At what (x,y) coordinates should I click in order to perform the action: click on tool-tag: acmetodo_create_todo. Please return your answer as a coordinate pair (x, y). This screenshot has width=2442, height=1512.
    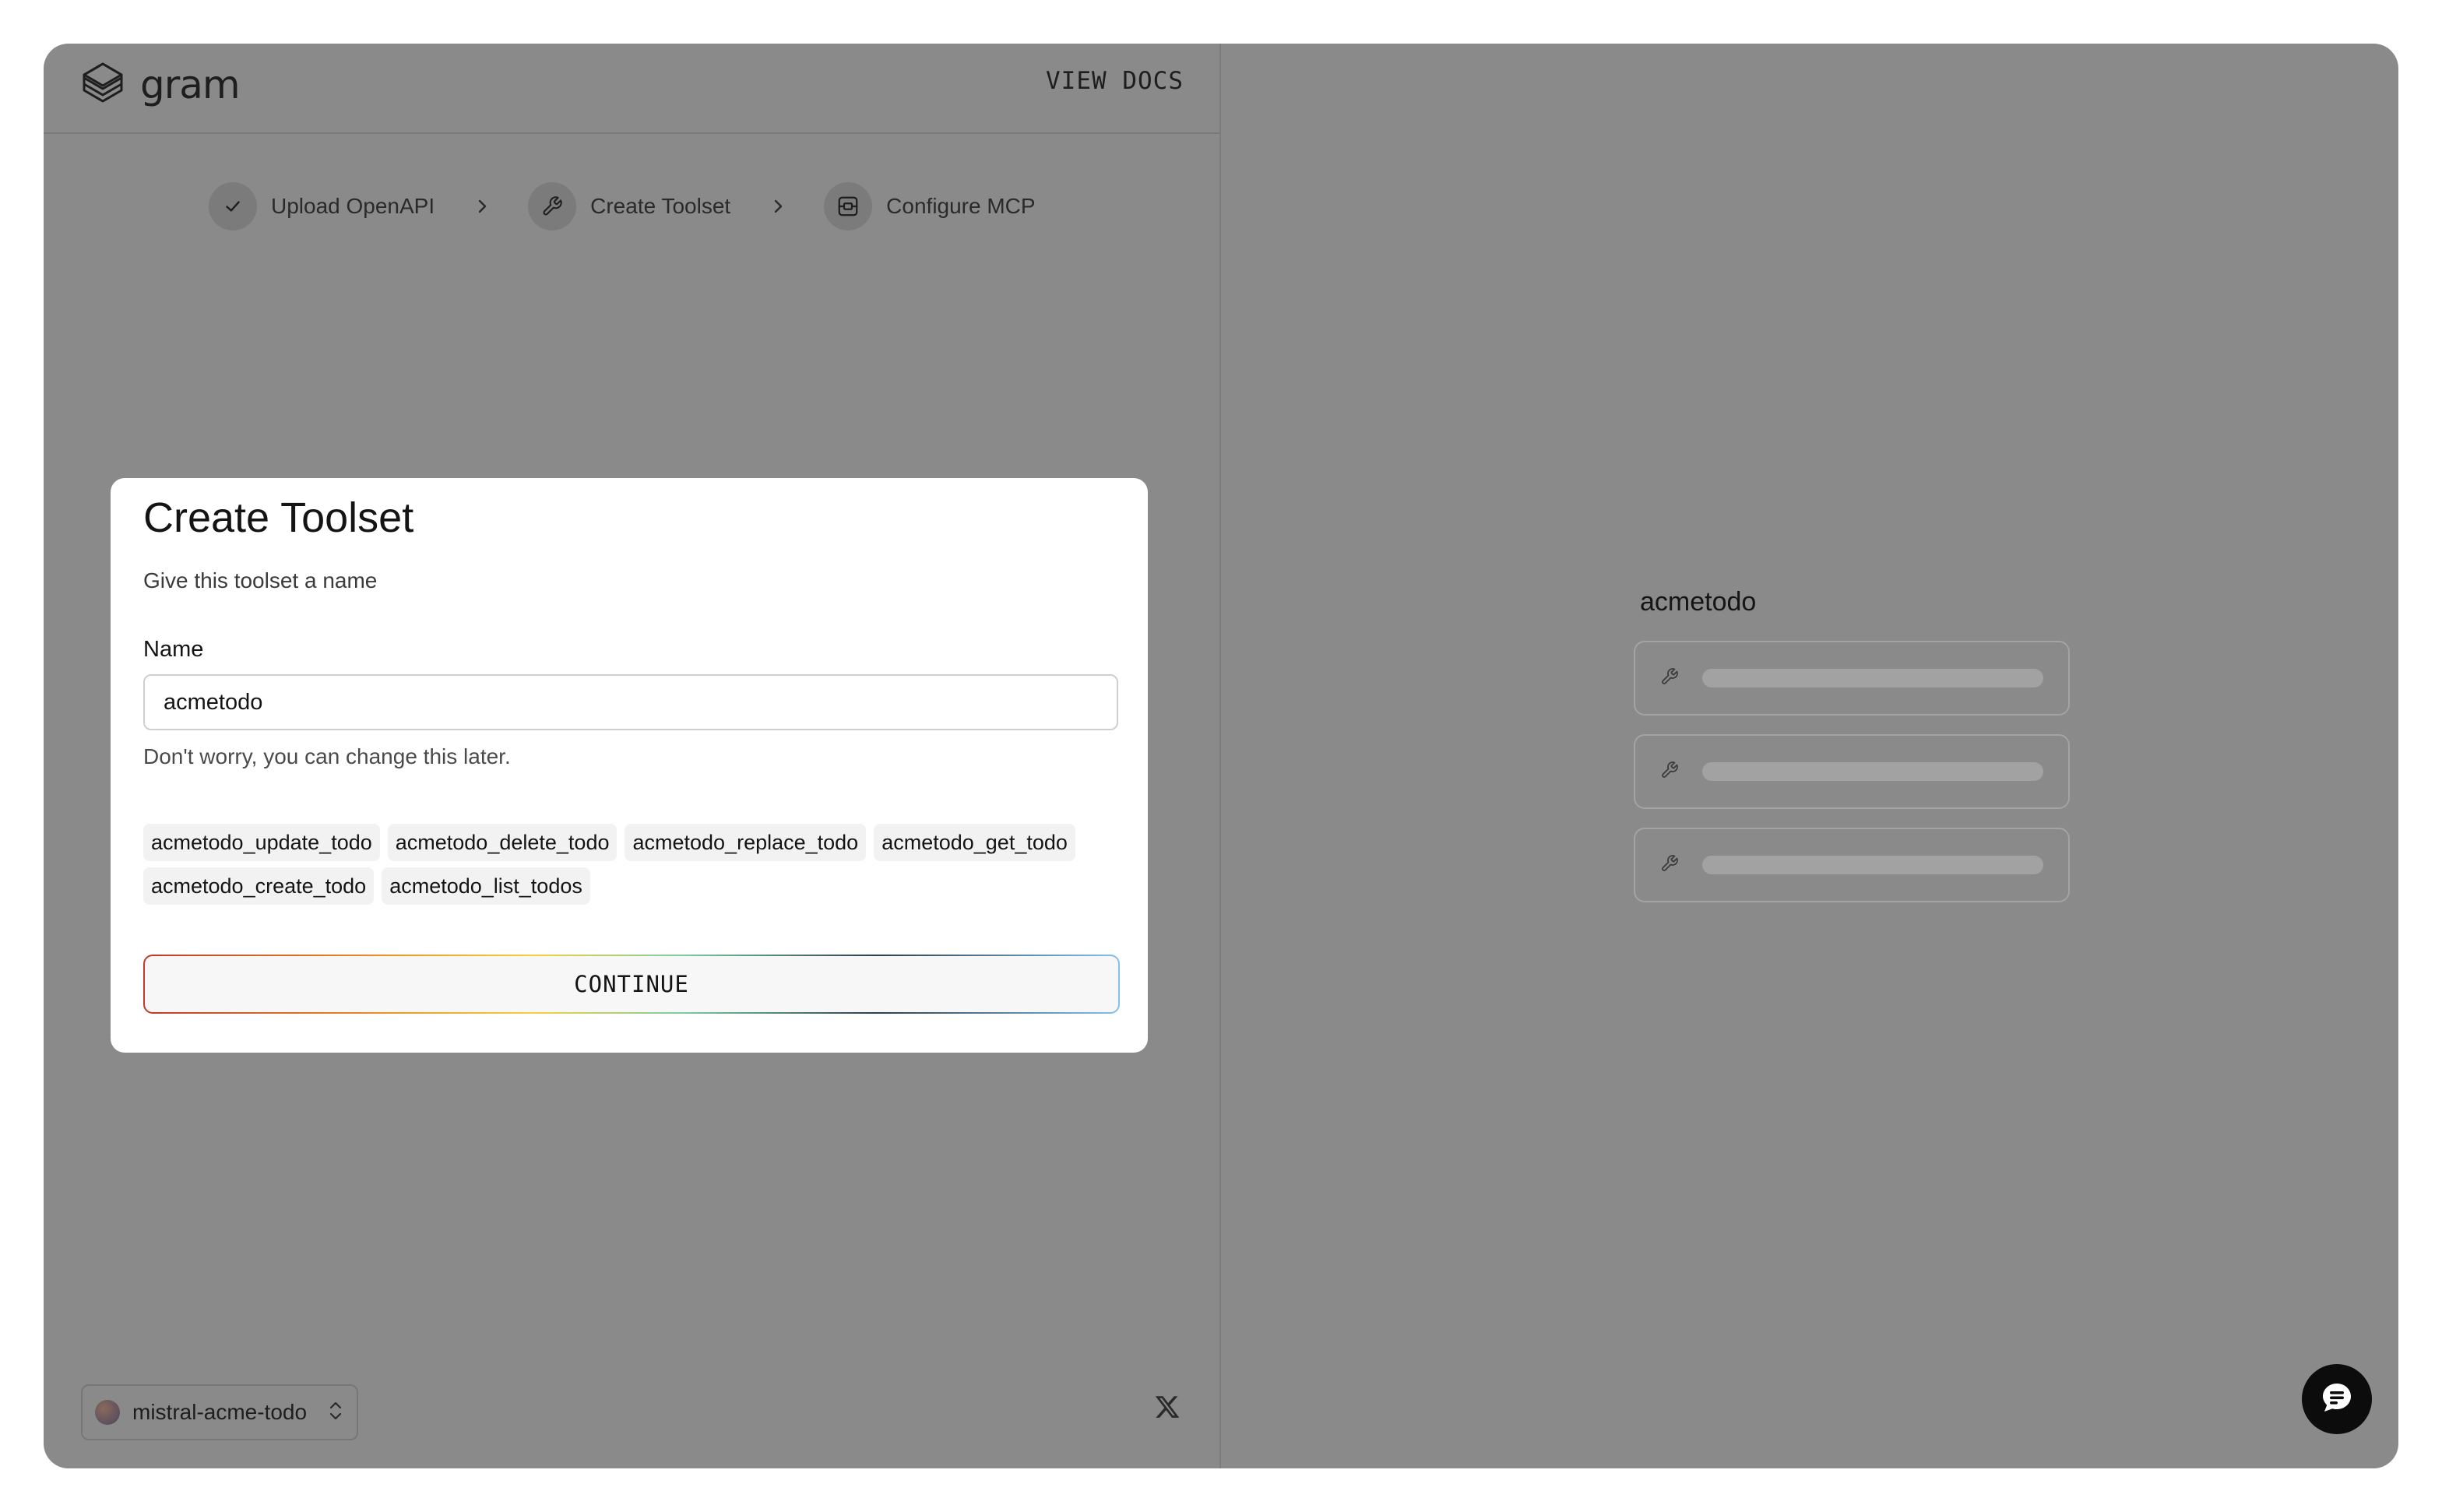
    Looking at the image, I should click on (259, 886).